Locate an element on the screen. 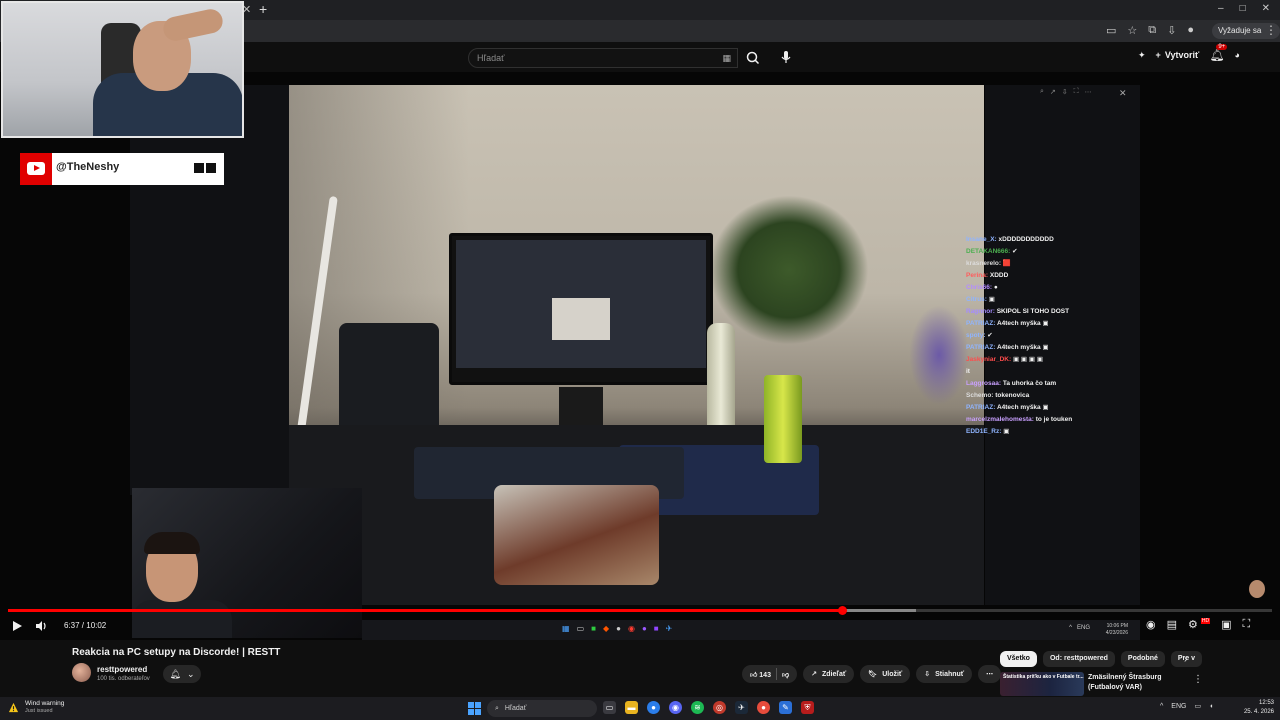 Image resolution: width=1280 pixels, height=720 pixels. chrome-active-icon: ● is located at coordinates (763, 707).